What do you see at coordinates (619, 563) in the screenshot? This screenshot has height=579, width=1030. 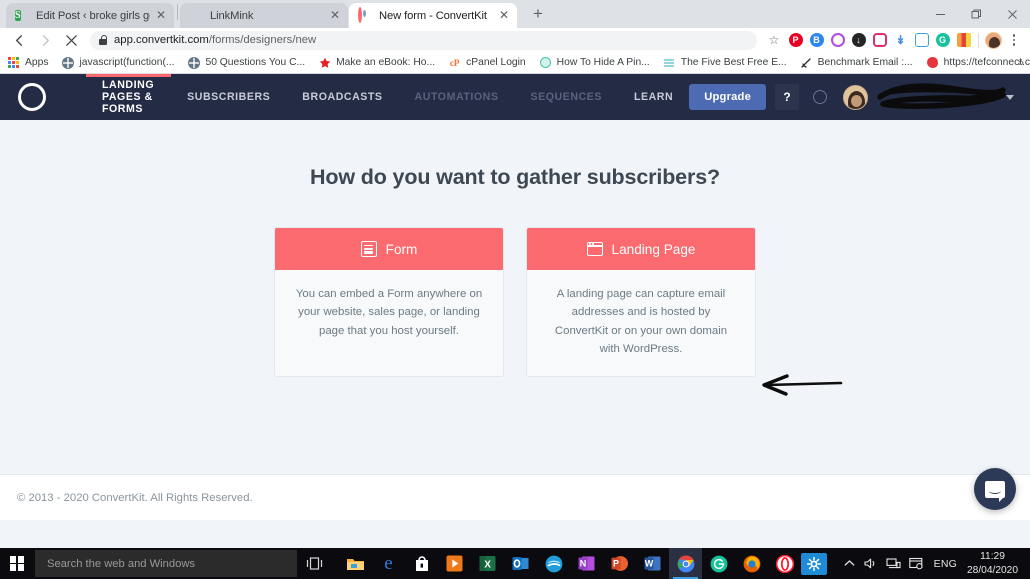 I see `powerpoint-icon: P` at bounding box center [619, 563].